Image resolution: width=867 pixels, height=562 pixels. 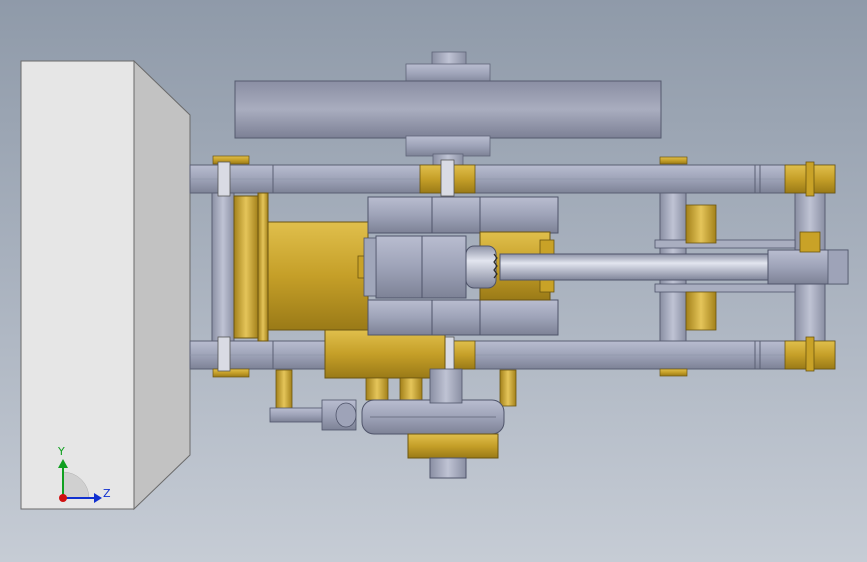 What do you see at coordinates (463, 317) in the screenshot?
I see `lower-guide` at bounding box center [463, 317].